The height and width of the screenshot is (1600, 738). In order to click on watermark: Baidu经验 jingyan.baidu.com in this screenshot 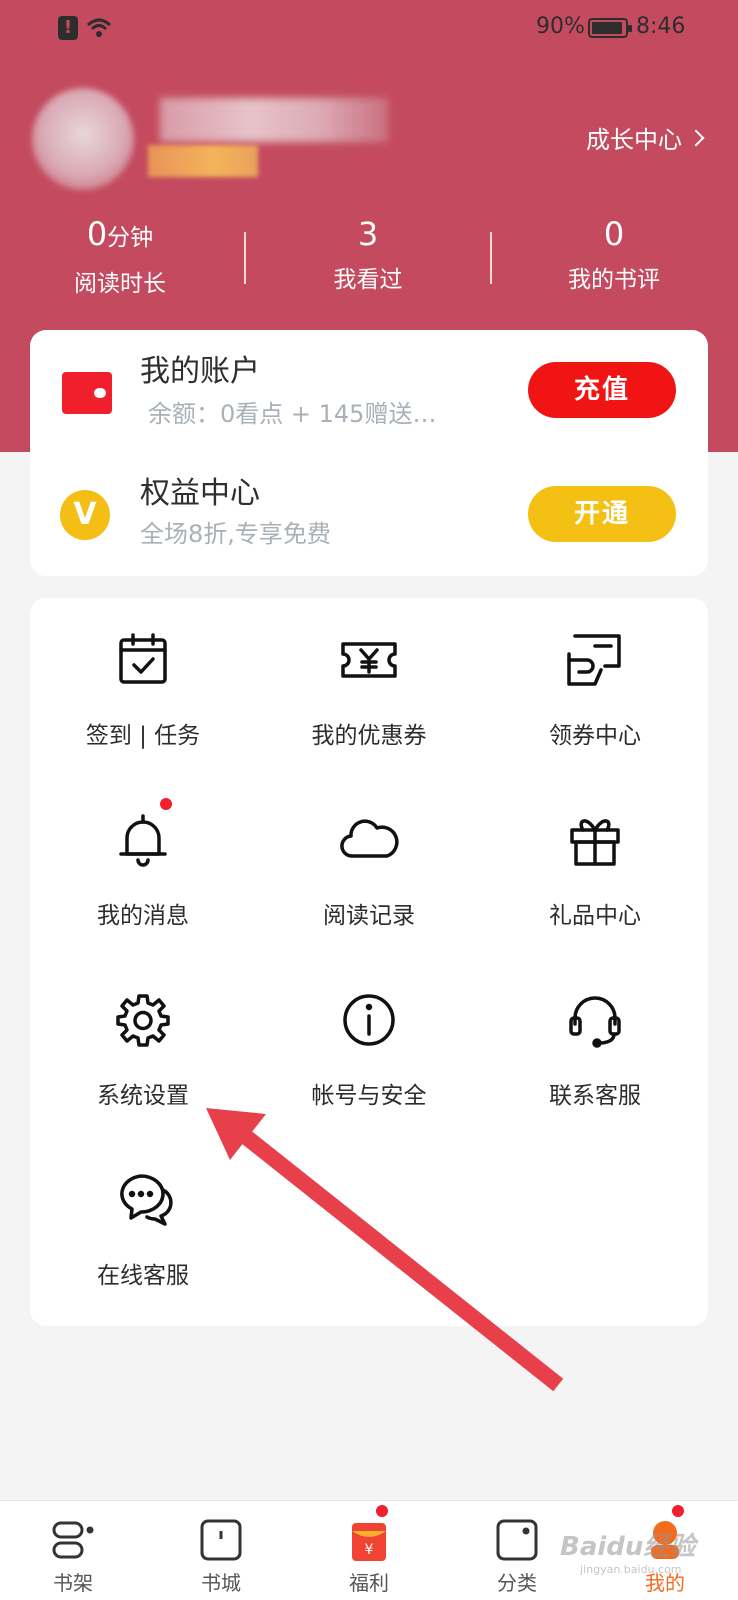, I will do `click(645, 1556)`.